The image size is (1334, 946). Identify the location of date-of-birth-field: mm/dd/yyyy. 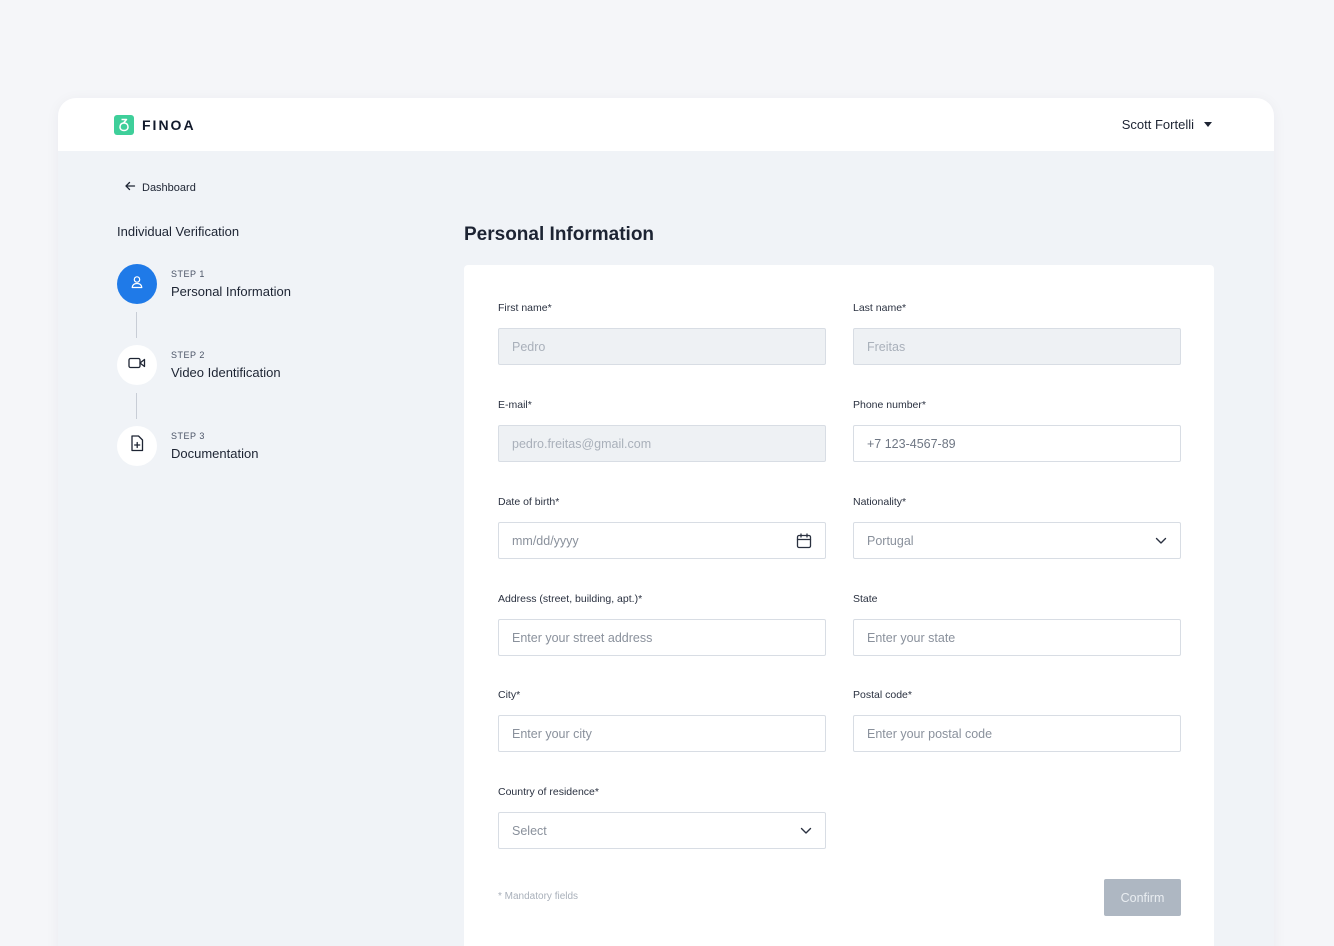
(662, 540).